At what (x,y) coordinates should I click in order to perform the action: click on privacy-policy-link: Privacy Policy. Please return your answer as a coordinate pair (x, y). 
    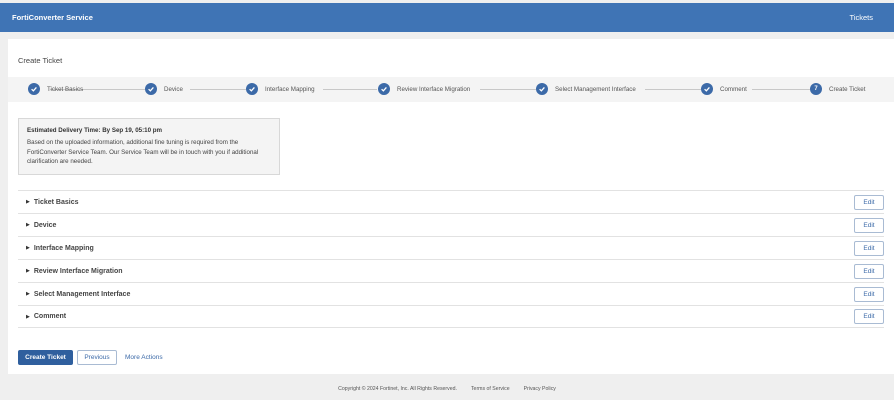
    Looking at the image, I should click on (540, 389).